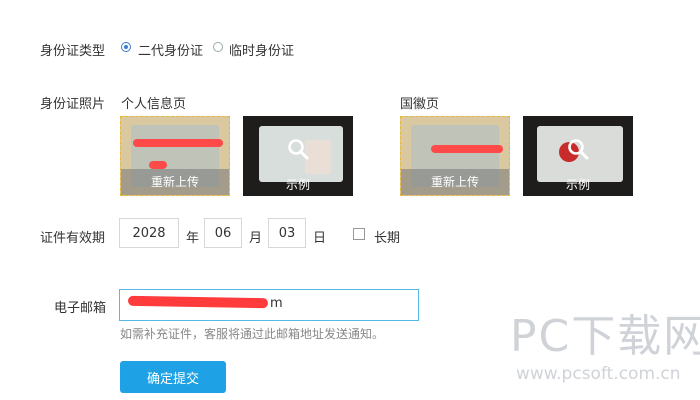 Image resolution: width=700 pixels, height=400 pixels. I want to click on front-reupload-button: 重新上传, so click(175, 182).